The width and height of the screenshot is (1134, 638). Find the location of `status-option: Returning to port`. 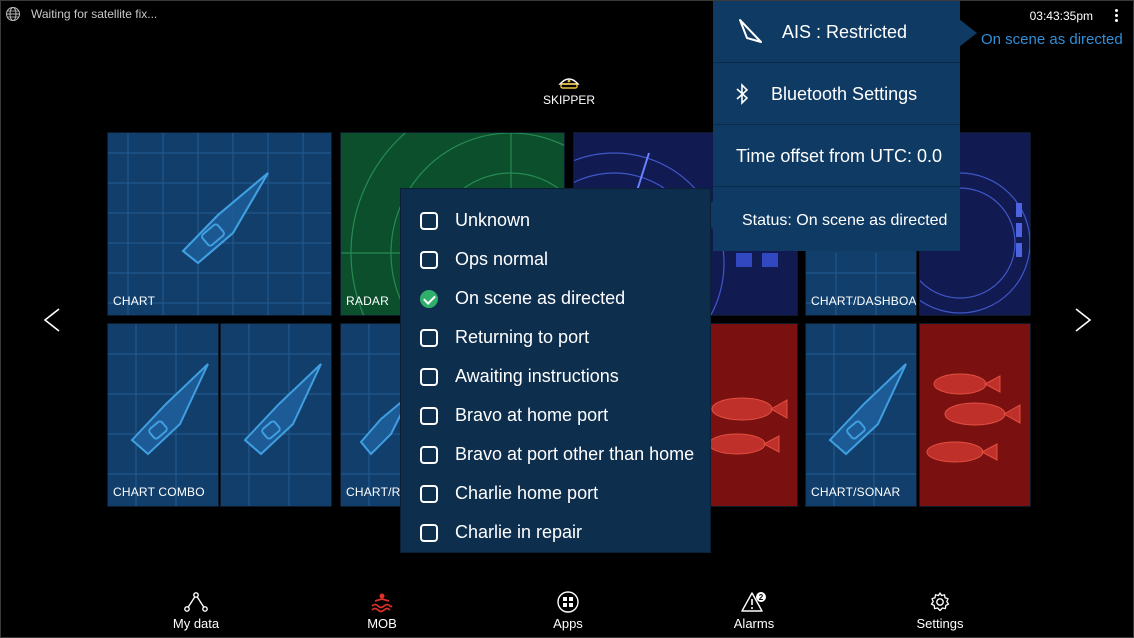

status-option: Returning to port is located at coordinates (555, 337).